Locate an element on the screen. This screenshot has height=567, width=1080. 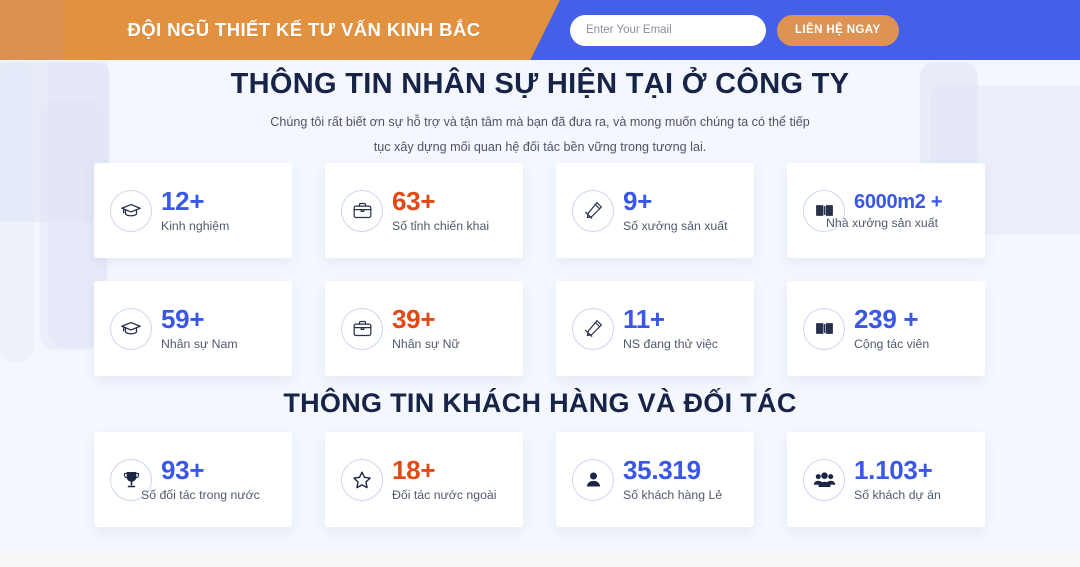
stat-card: 93+ Số đối tác trong nước is located at coordinates (193, 479).